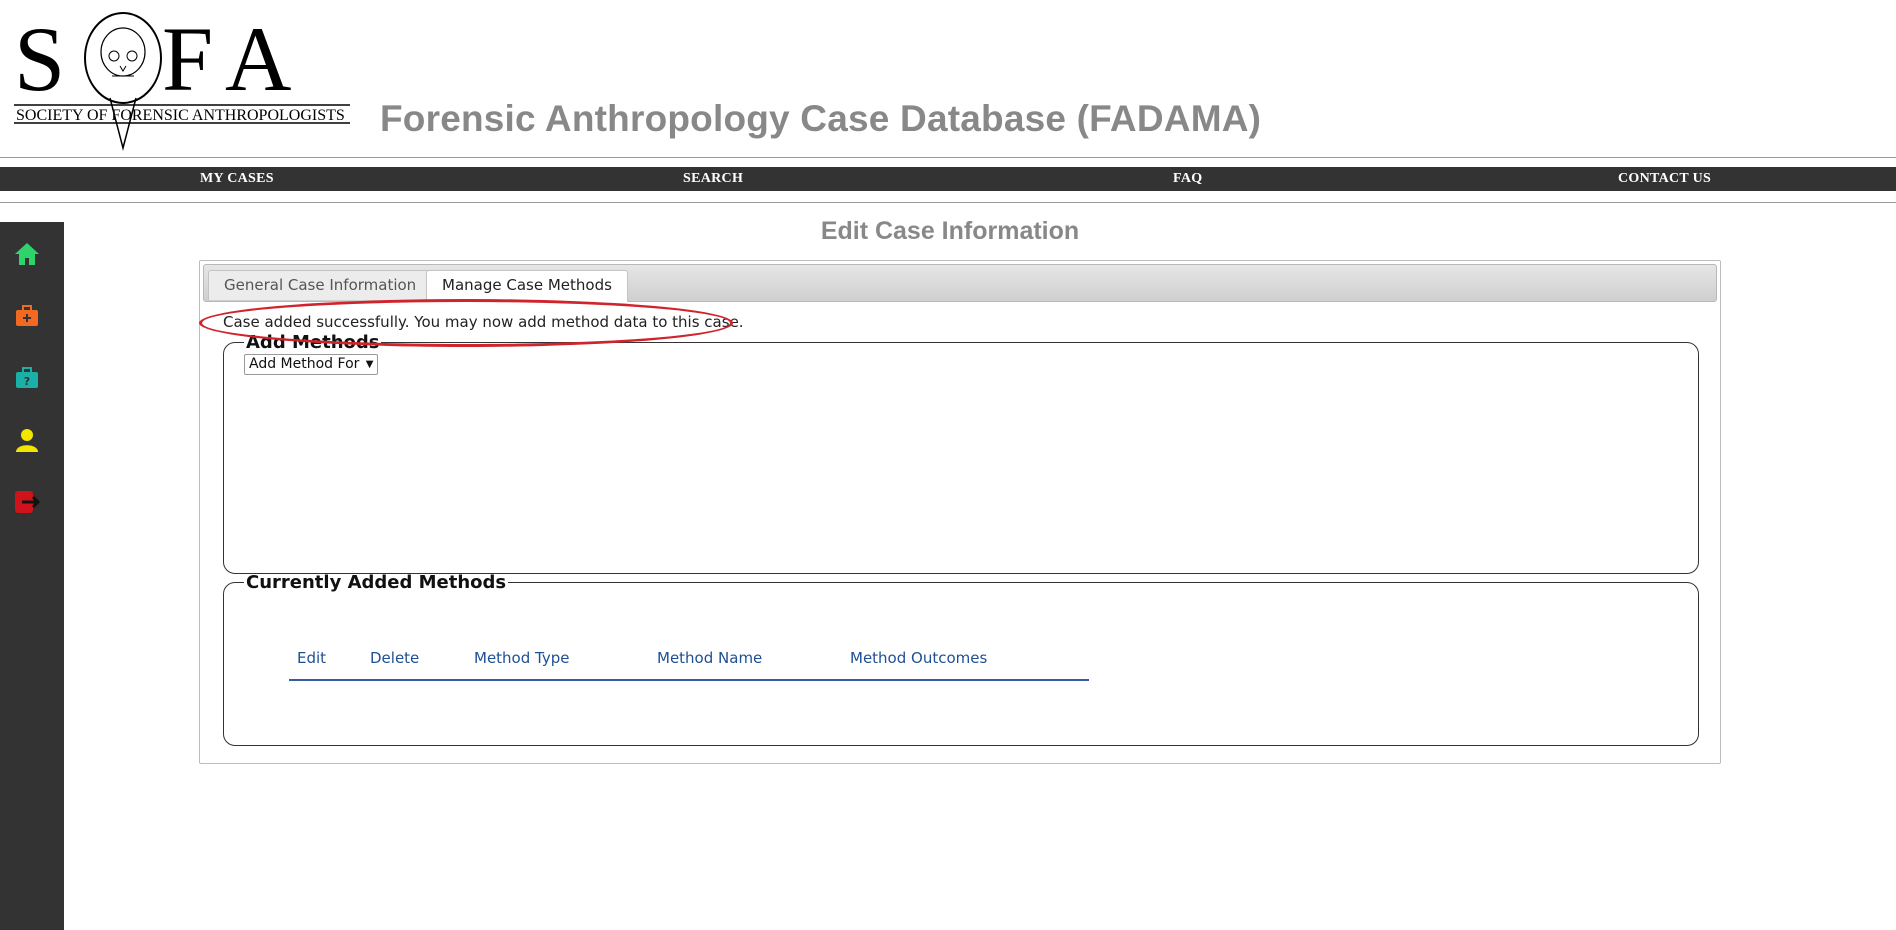 The width and height of the screenshot is (1896, 930). What do you see at coordinates (918, 658) in the screenshot?
I see `column-method-outcomes: Method Outcomes` at bounding box center [918, 658].